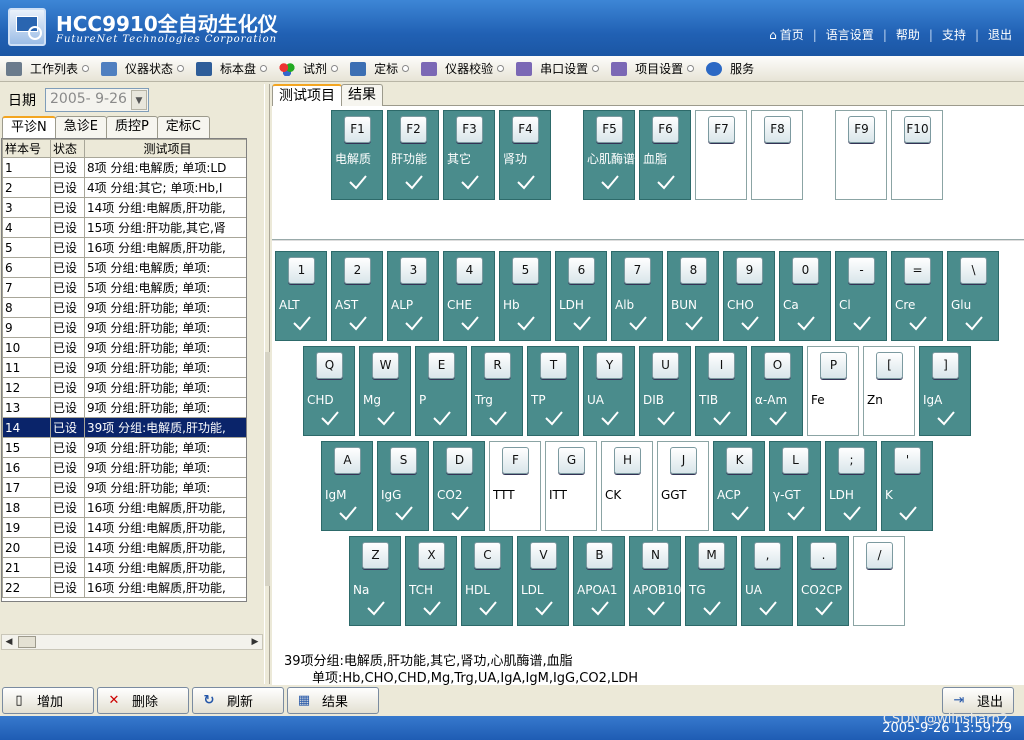 Image resolution: width=1024 pixels, height=740 pixels. I want to click on test-item-key: H CK, so click(627, 486).